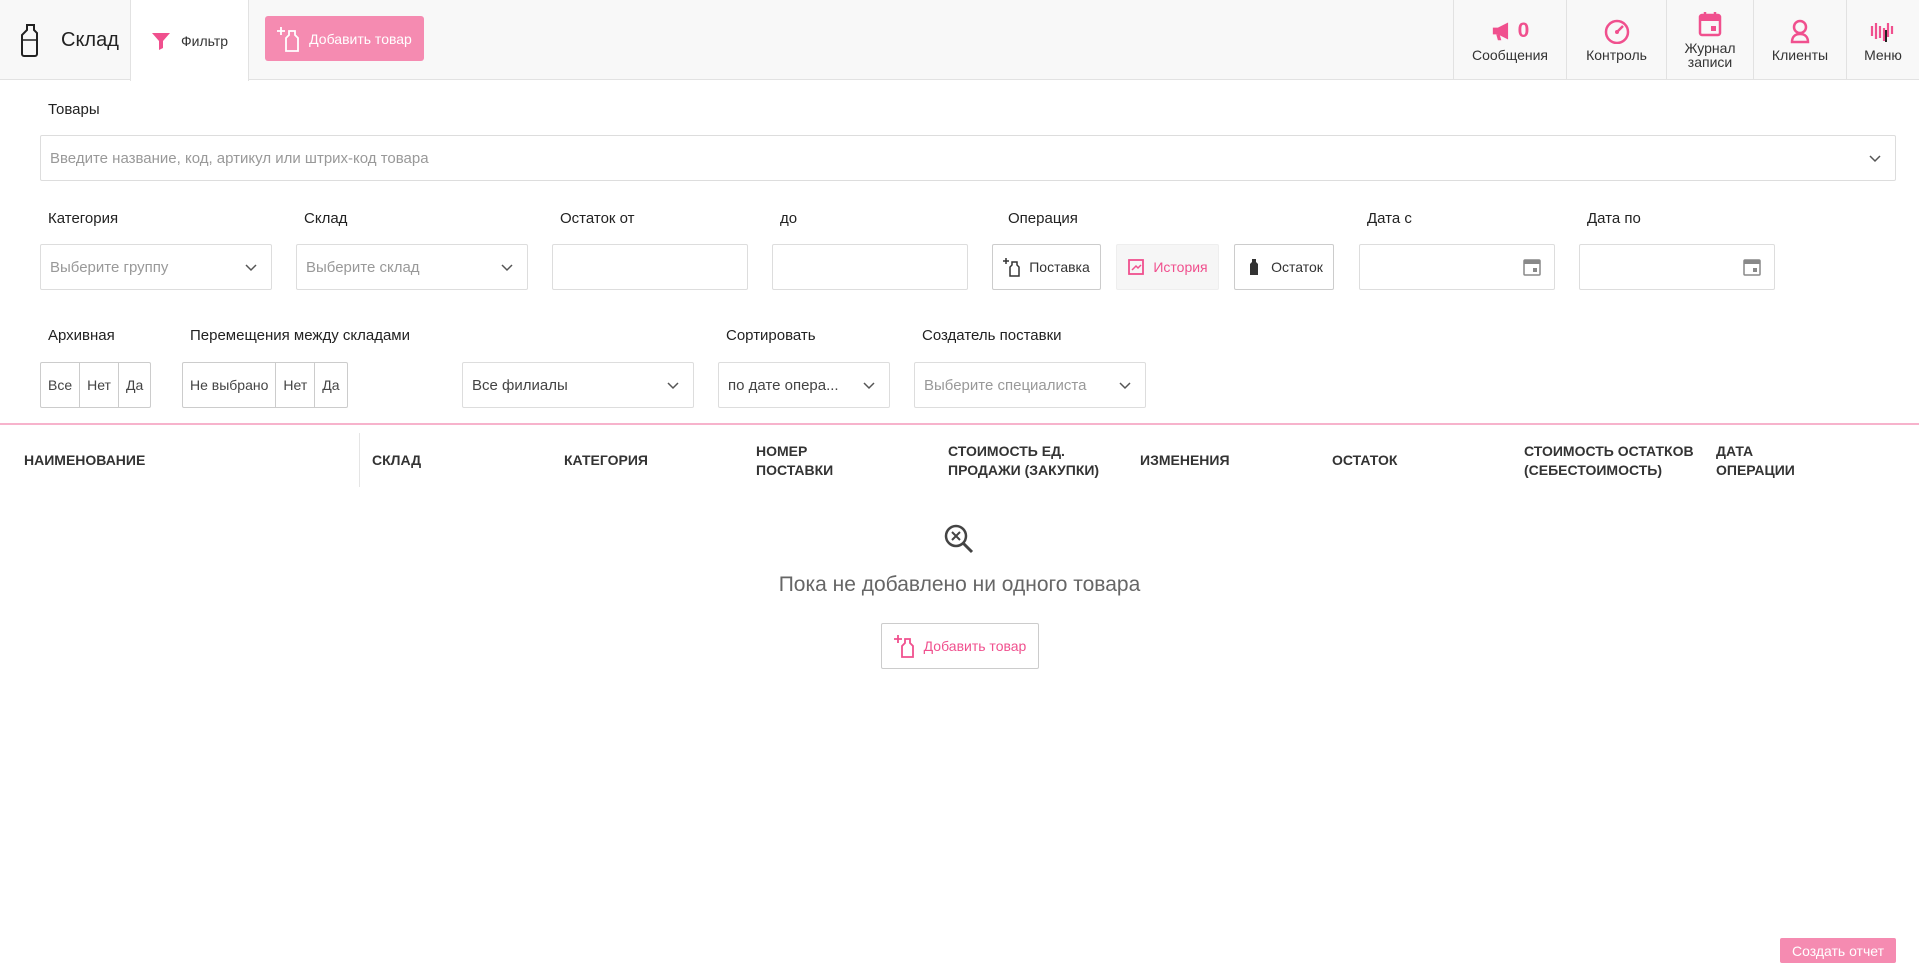 The width and height of the screenshot is (1919, 963). What do you see at coordinates (300, 335) in the screenshot?
I see `transfers-label: Перемещения между складами` at bounding box center [300, 335].